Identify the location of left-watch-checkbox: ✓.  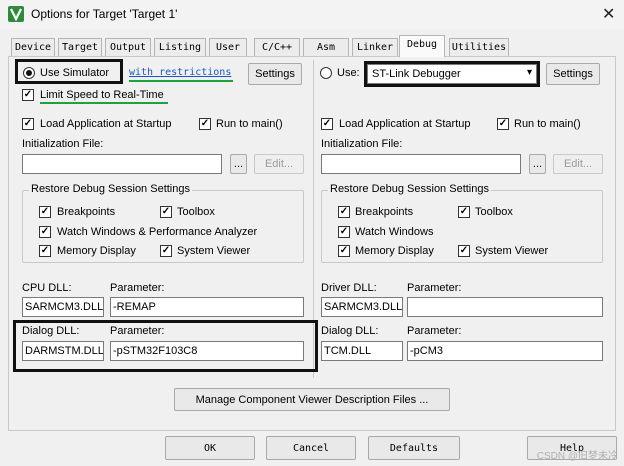
(45, 232).